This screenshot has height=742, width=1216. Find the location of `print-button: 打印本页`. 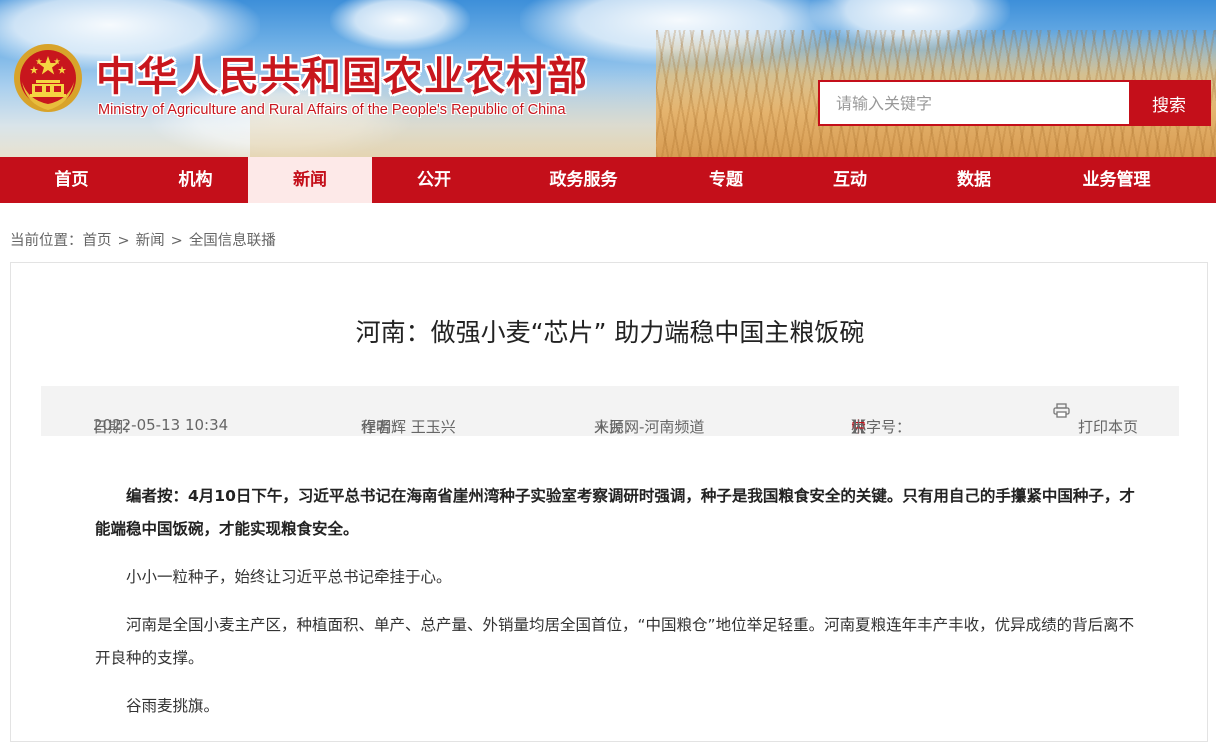

print-button: 打印本页 is located at coordinates (1095, 418).